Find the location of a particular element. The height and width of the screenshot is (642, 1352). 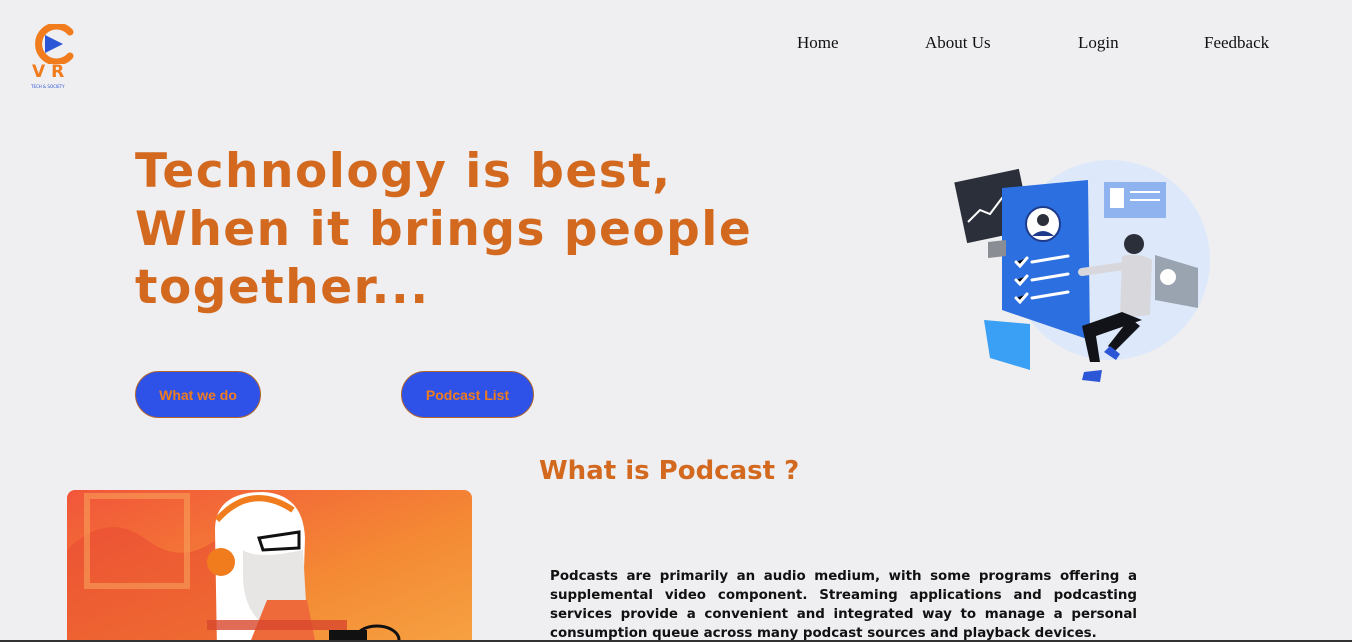

nav-feedback: Feedback is located at coordinates (1236, 43).